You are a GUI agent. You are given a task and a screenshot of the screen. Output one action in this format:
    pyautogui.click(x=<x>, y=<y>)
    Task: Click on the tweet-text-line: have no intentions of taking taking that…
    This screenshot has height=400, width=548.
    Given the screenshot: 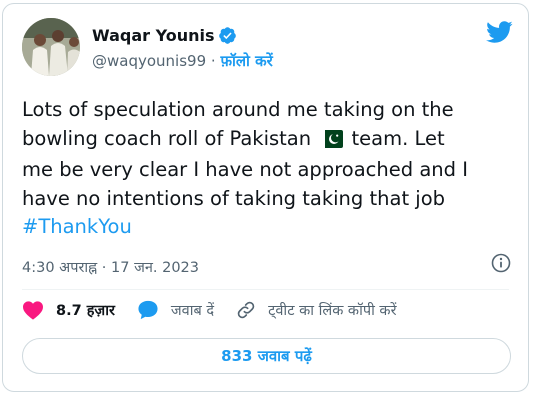 What is the action you would take?
    pyautogui.click(x=234, y=198)
    